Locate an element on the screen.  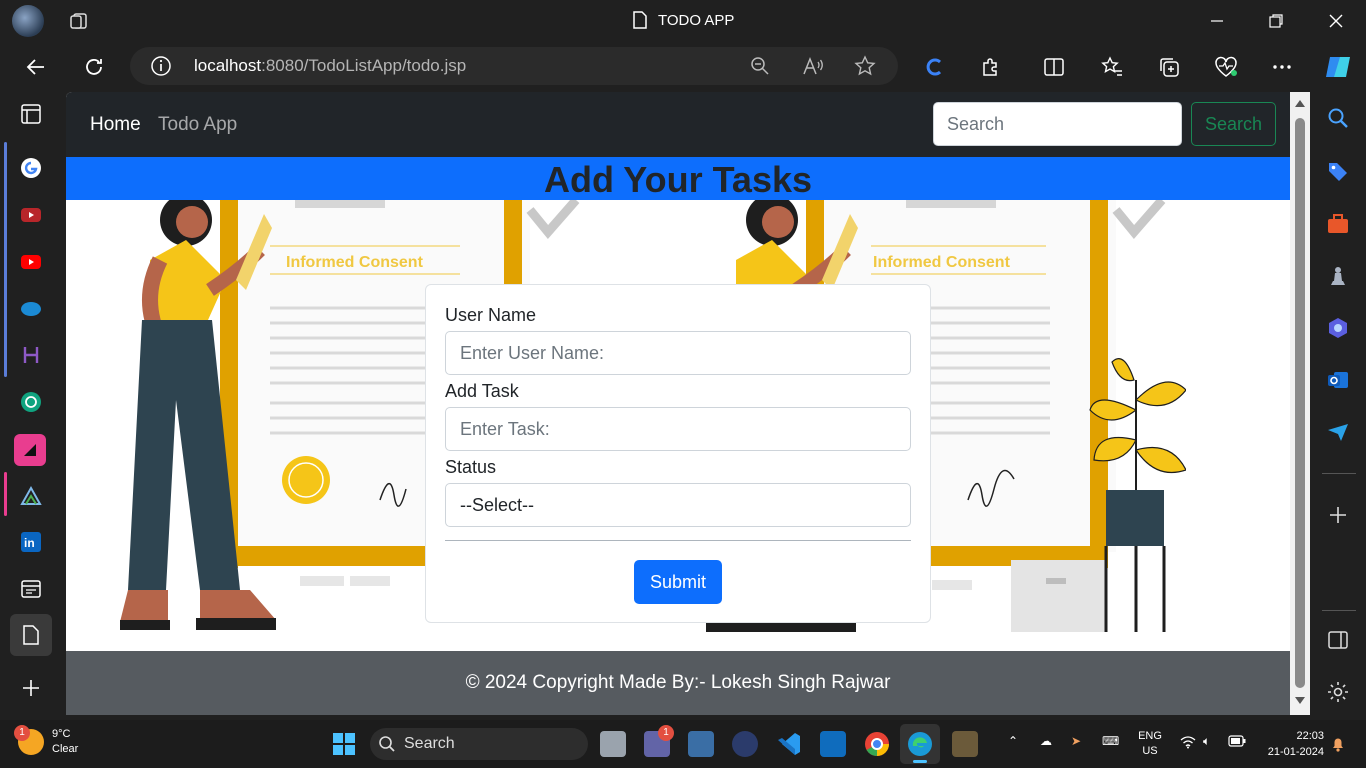
tray-overflow-icon: ⌃ is located at coordinates (1013, 741).